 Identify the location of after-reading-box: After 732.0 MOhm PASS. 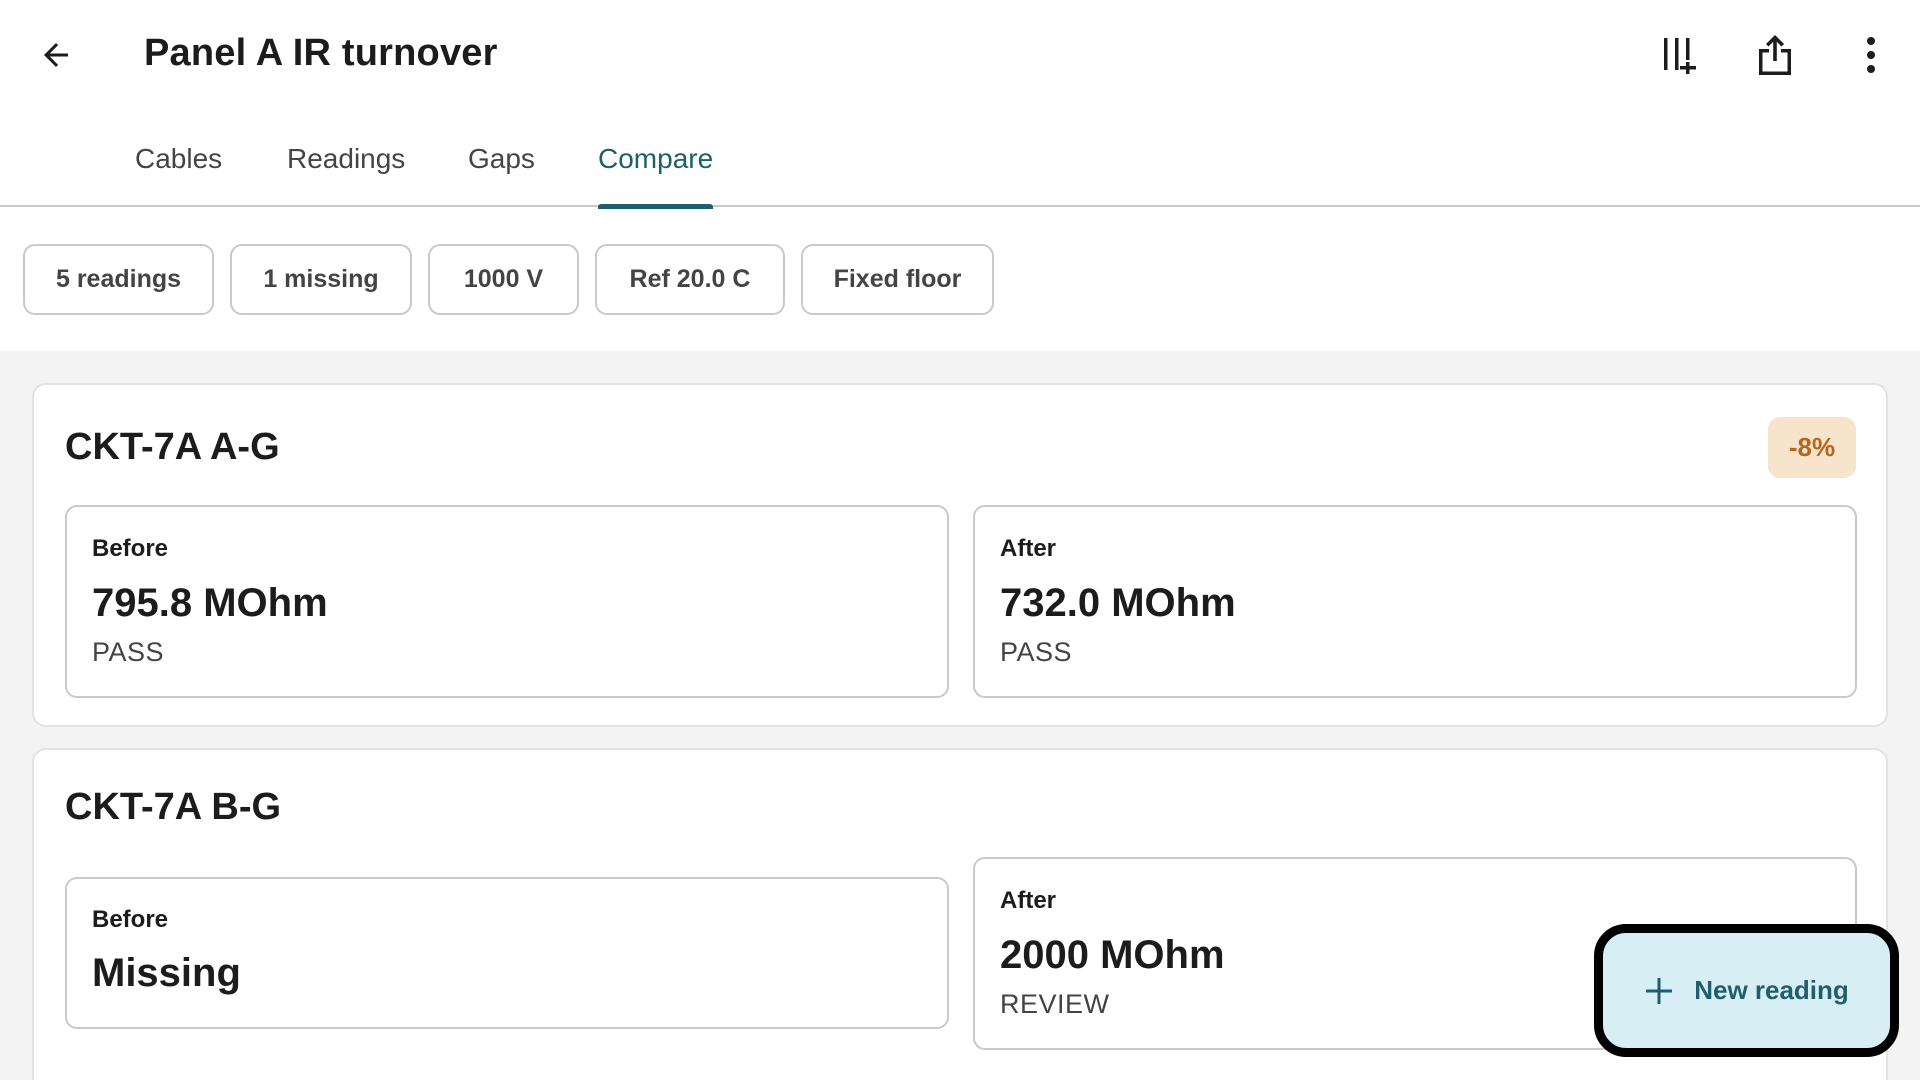
(1415, 601).